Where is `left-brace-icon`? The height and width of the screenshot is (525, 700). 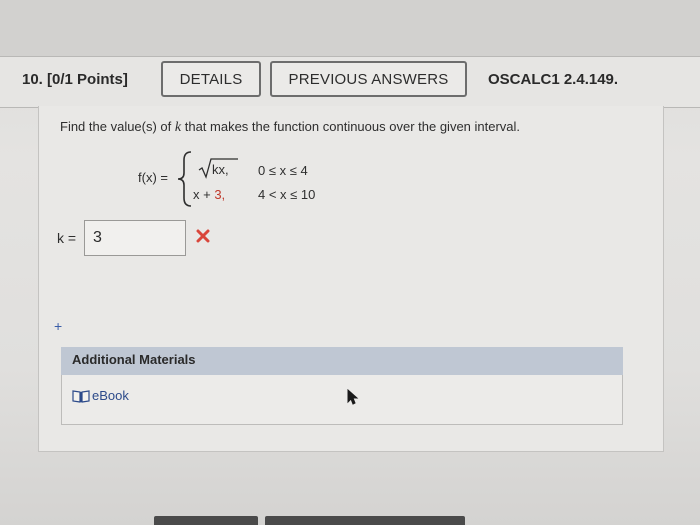 left-brace-icon is located at coordinates (184, 179).